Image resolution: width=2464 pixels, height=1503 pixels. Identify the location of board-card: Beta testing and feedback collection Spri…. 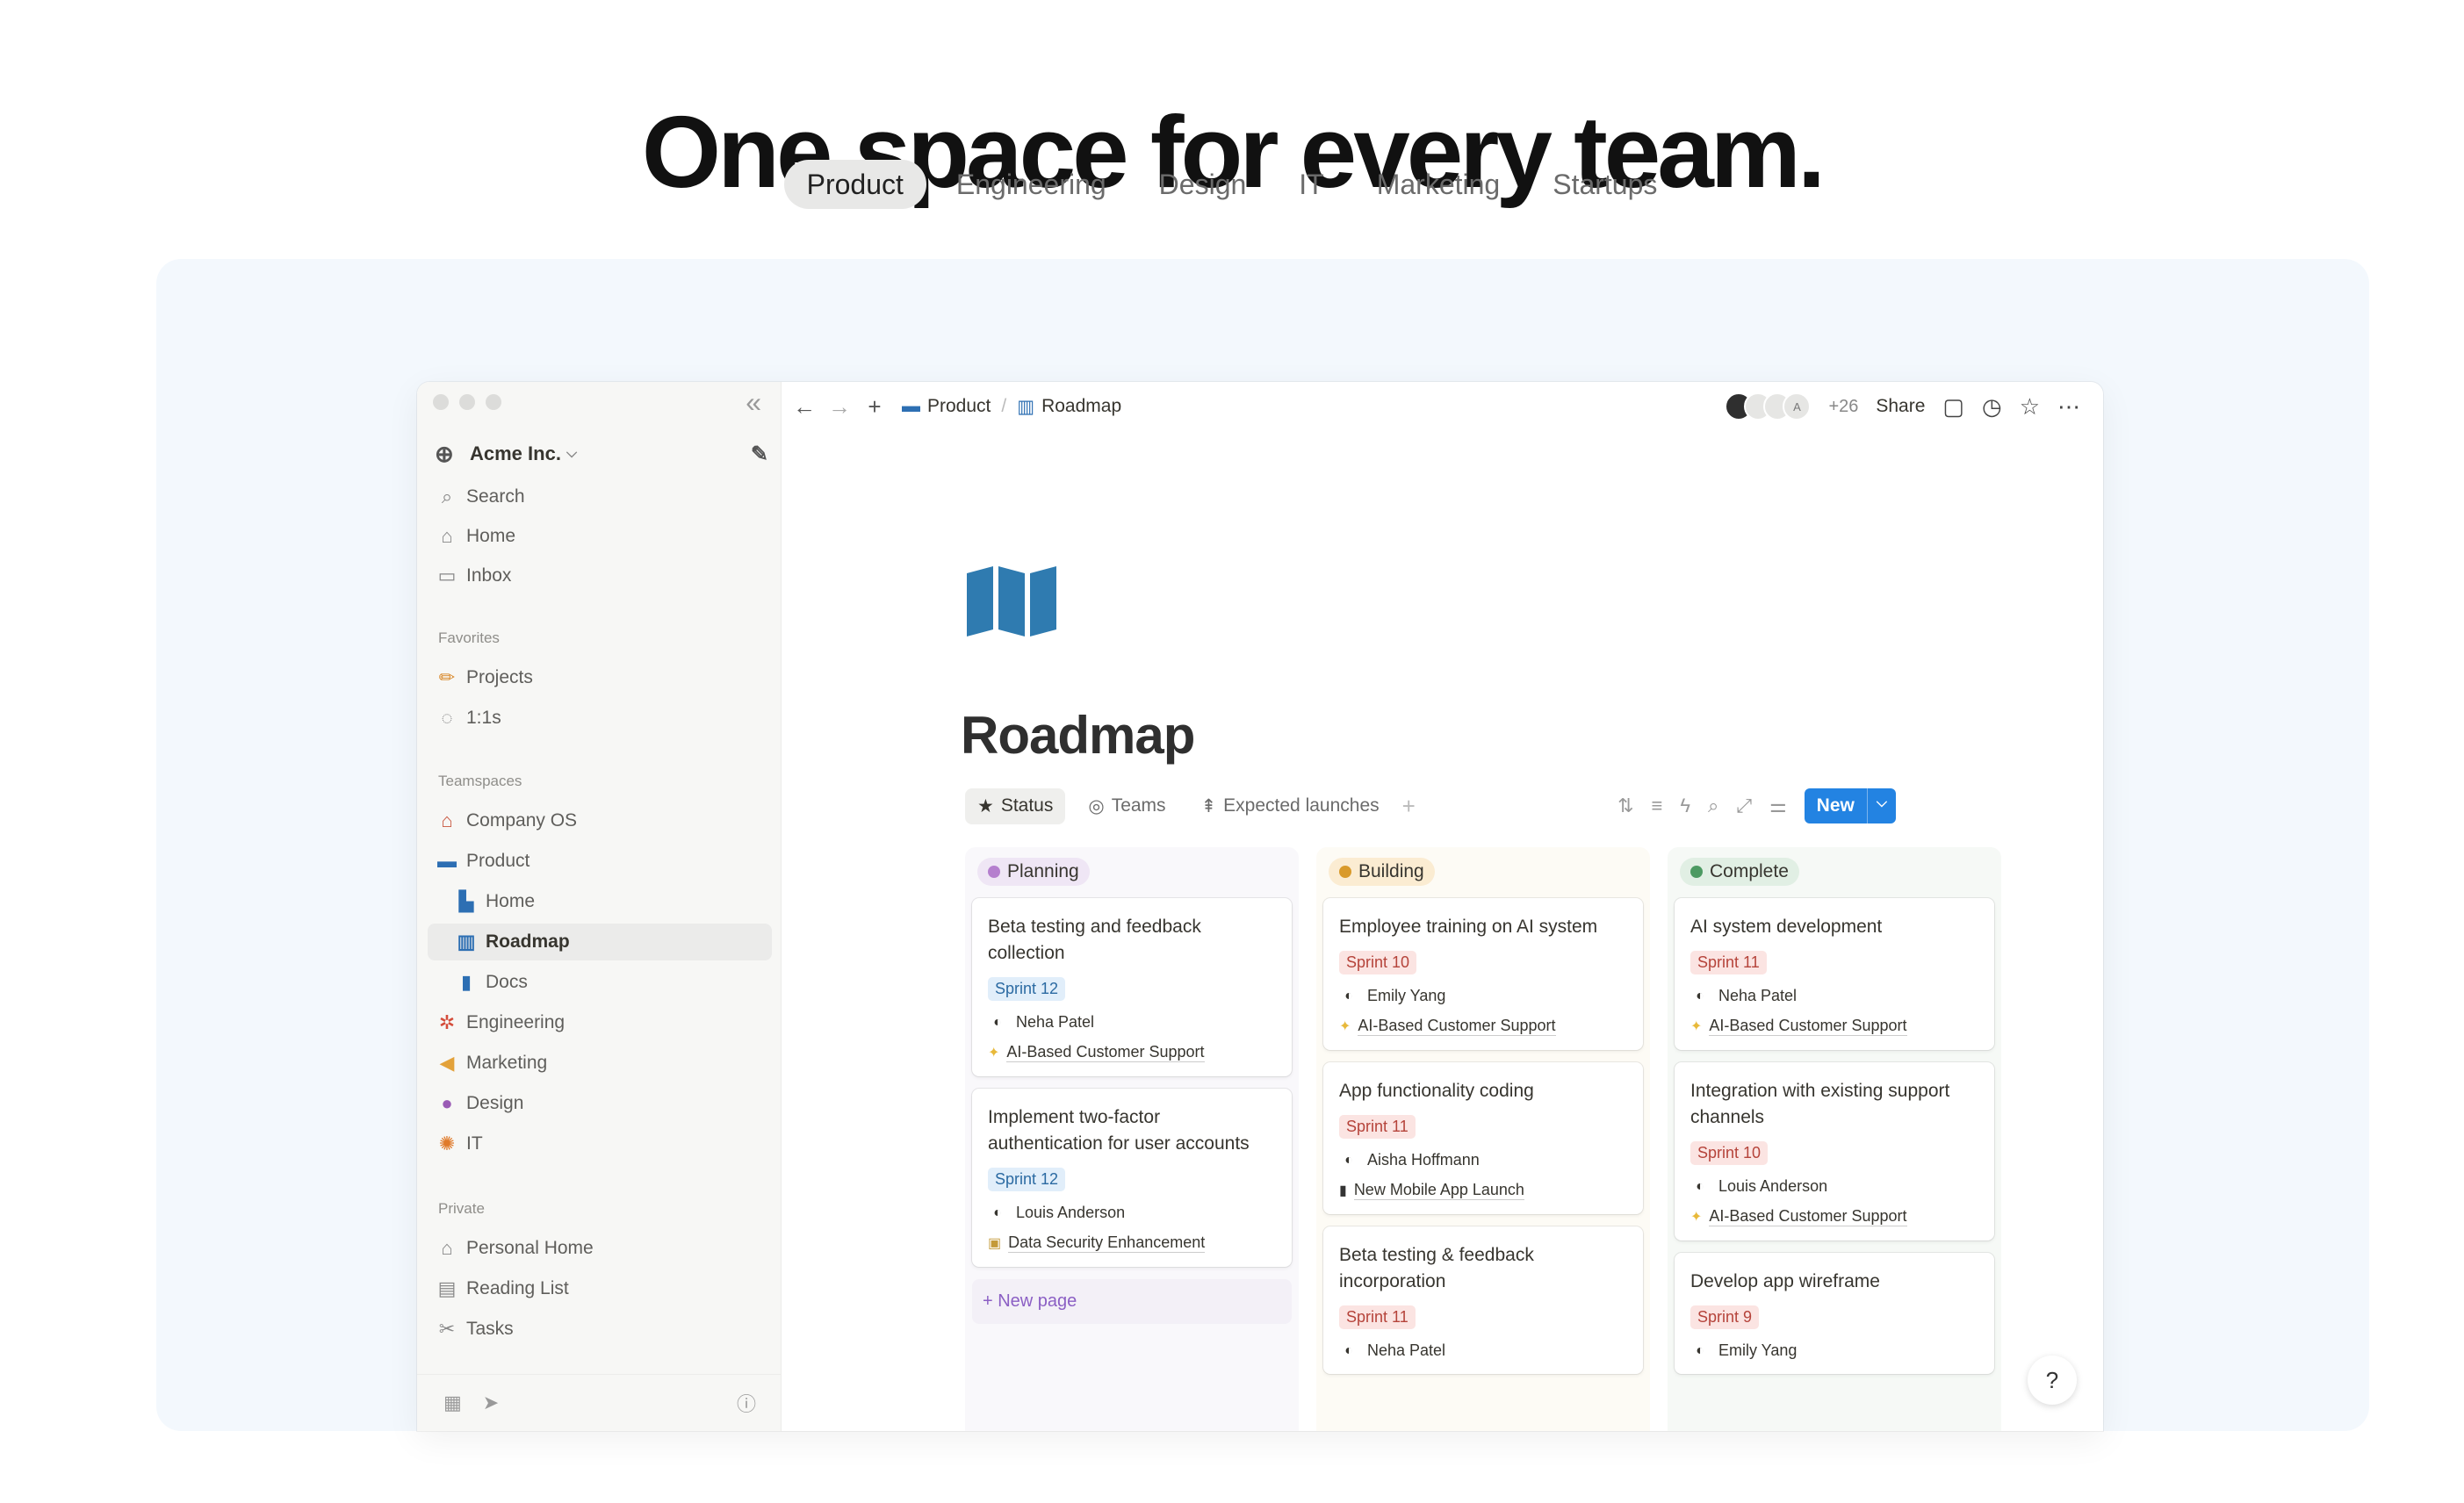
(1132, 987).